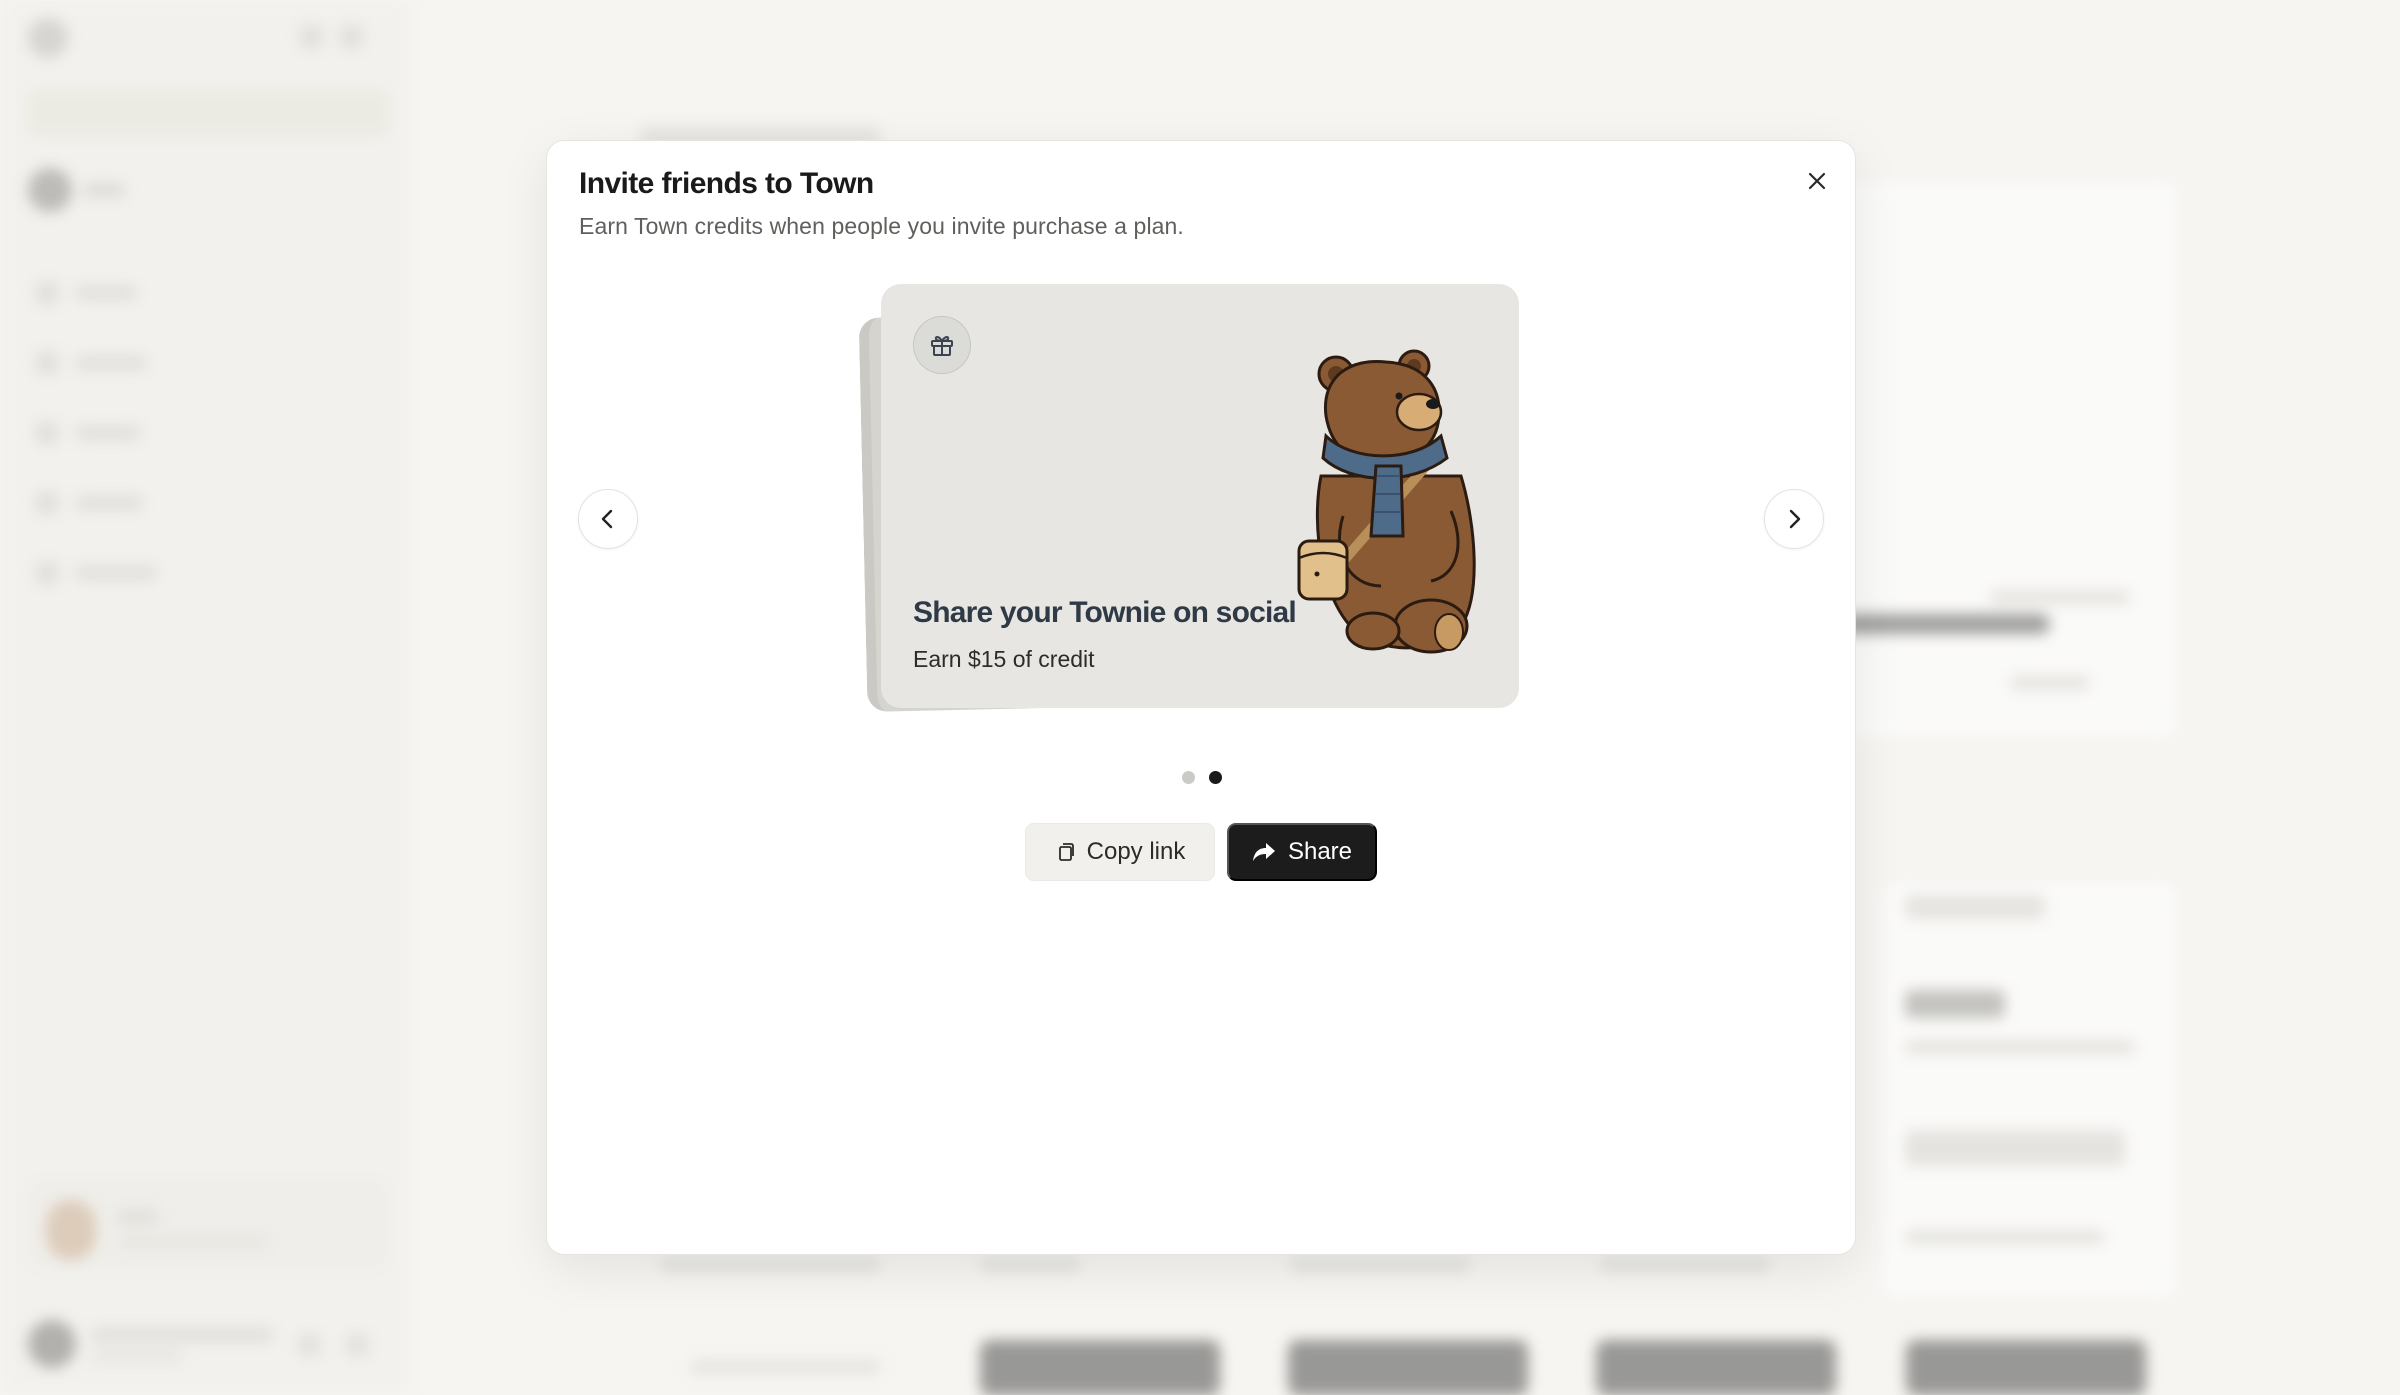  What do you see at coordinates (48, 38) in the screenshot?
I see `bg-logo` at bounding box center [48, 38].